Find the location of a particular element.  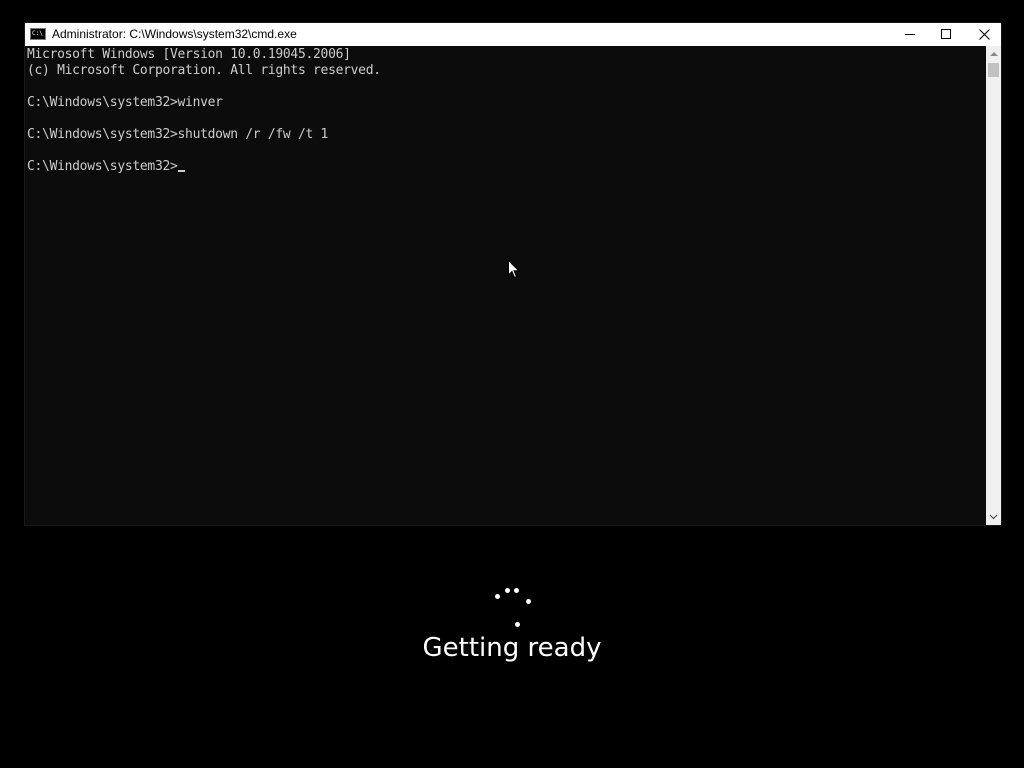

close-button is located at coordinates (984, 34).